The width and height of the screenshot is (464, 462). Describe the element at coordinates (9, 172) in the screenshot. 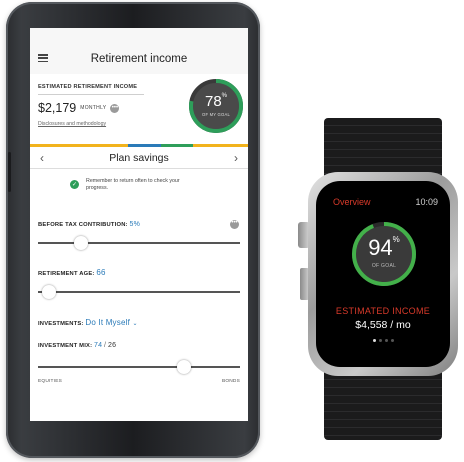

I see `phone-side-button` at that location.